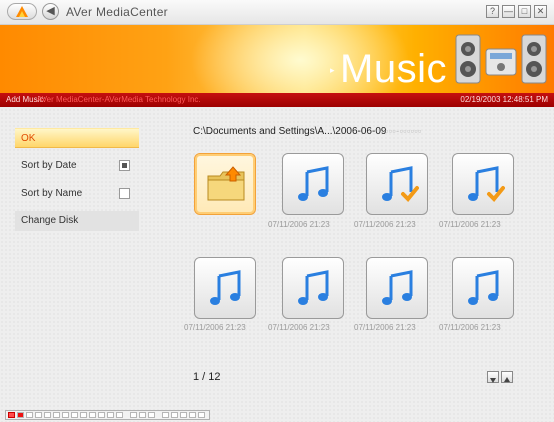 The height and width of the screenshot is (422, 554). I want to click on minimize-button: —, so click(508, 11).